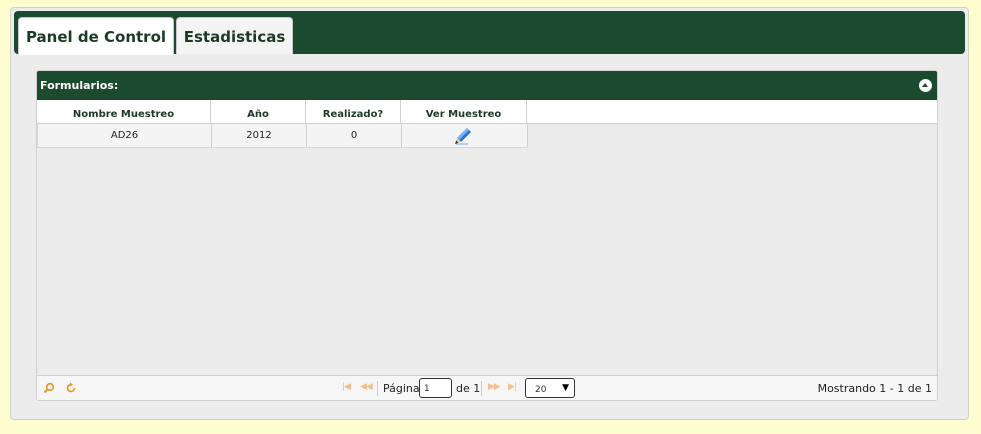  I want to click on tab-estadisticas: Estadisticas, so click(234, 35).